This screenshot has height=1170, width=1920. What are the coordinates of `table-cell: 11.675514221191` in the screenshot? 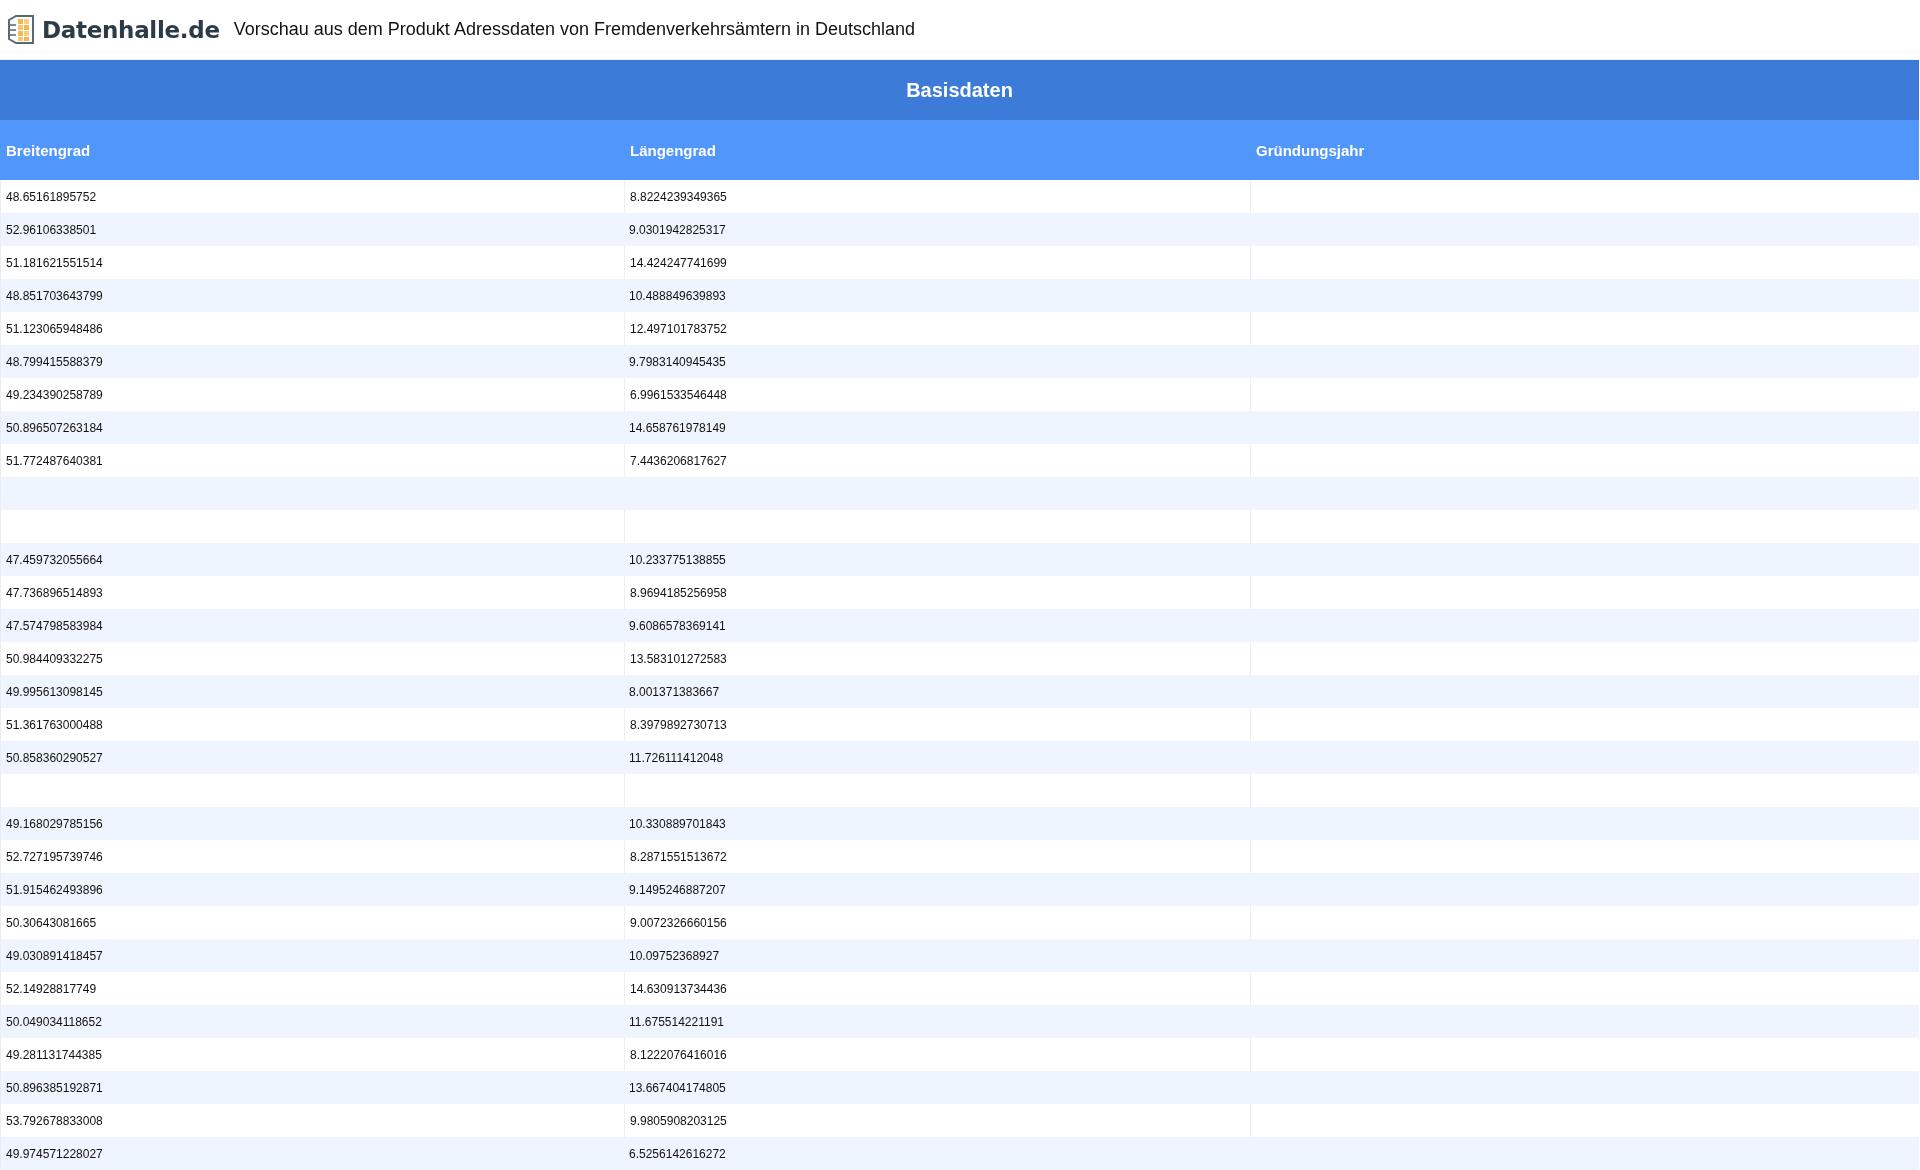 It's located at (937, 1021).